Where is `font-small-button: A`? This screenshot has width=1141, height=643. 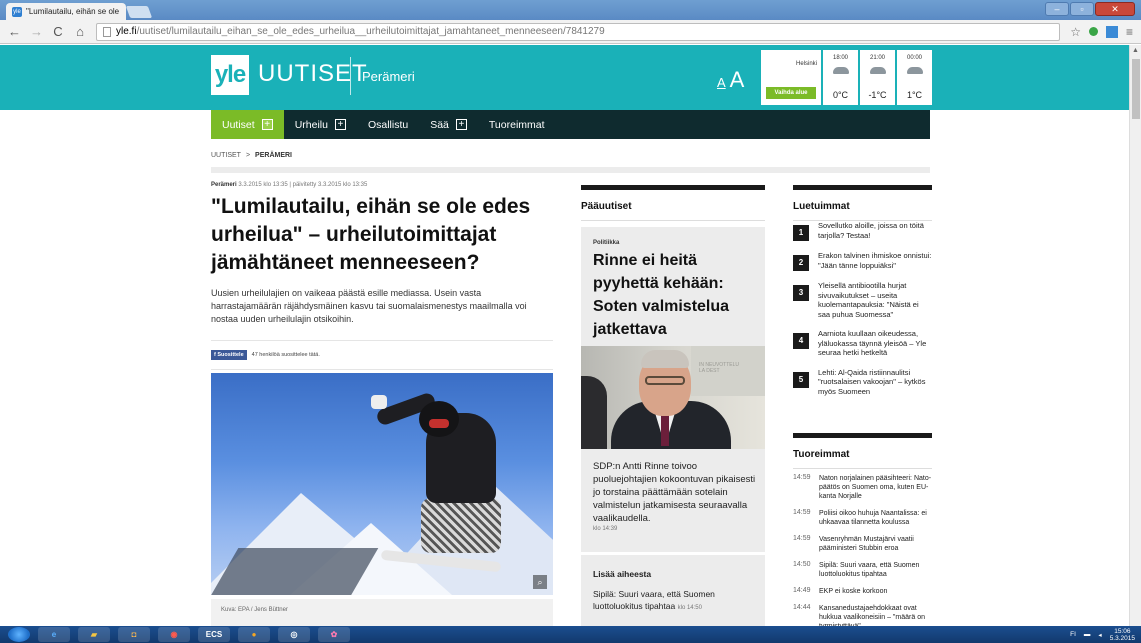 font-small-button: A is located at coordinates (721, 82).